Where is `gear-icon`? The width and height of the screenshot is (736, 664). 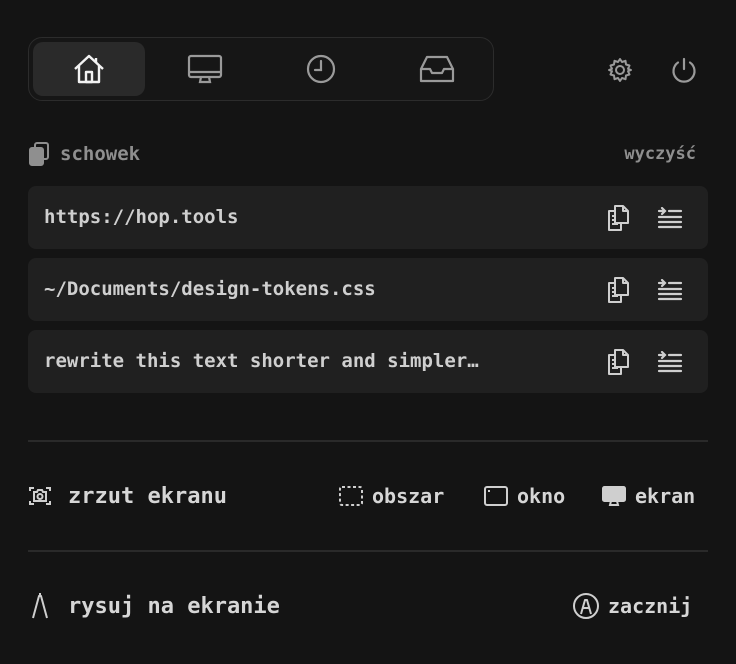 gear-icon is located at coordinates (620, 70).